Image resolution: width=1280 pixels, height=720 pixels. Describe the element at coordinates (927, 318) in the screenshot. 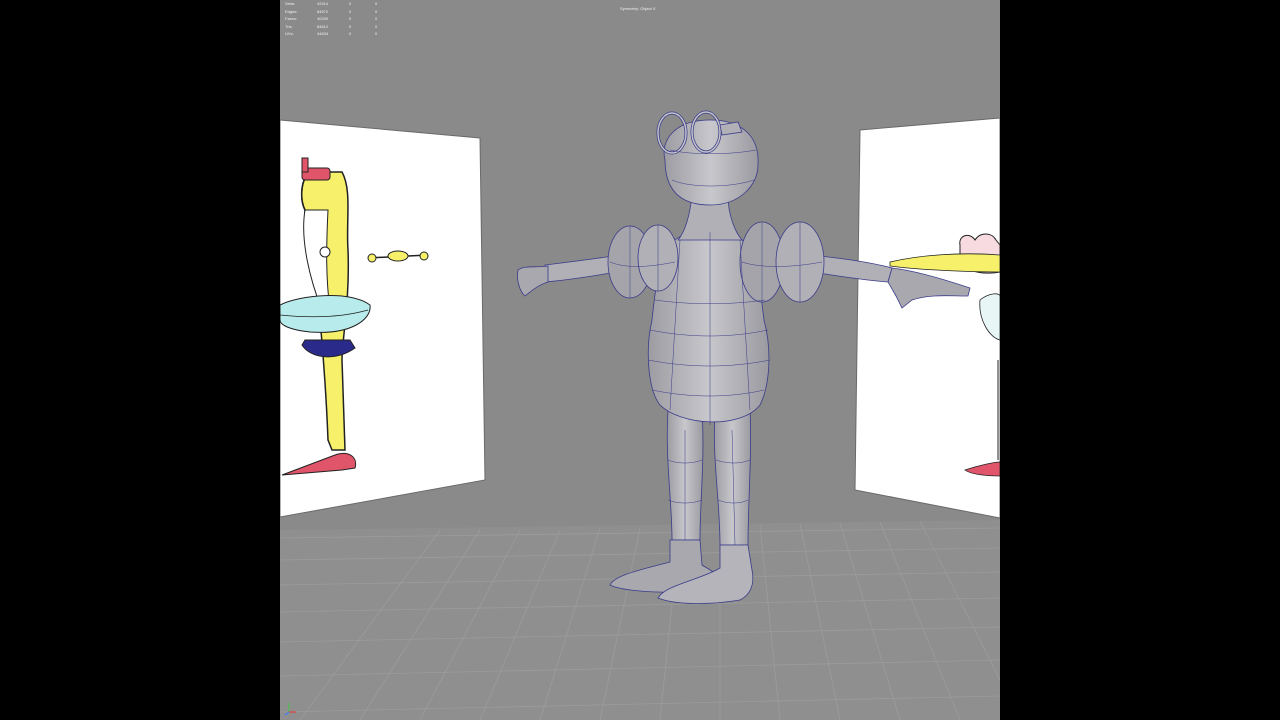

I see `image-plane-right` at that location.